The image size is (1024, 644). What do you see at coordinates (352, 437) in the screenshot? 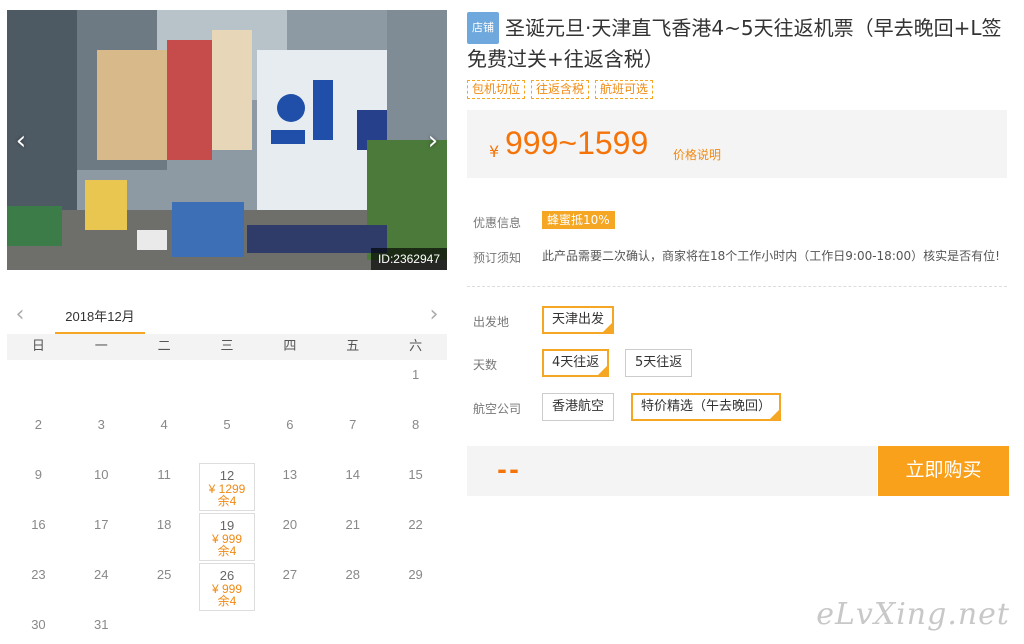
I see `calendar-day: 7` at bounding box center [352, 437].